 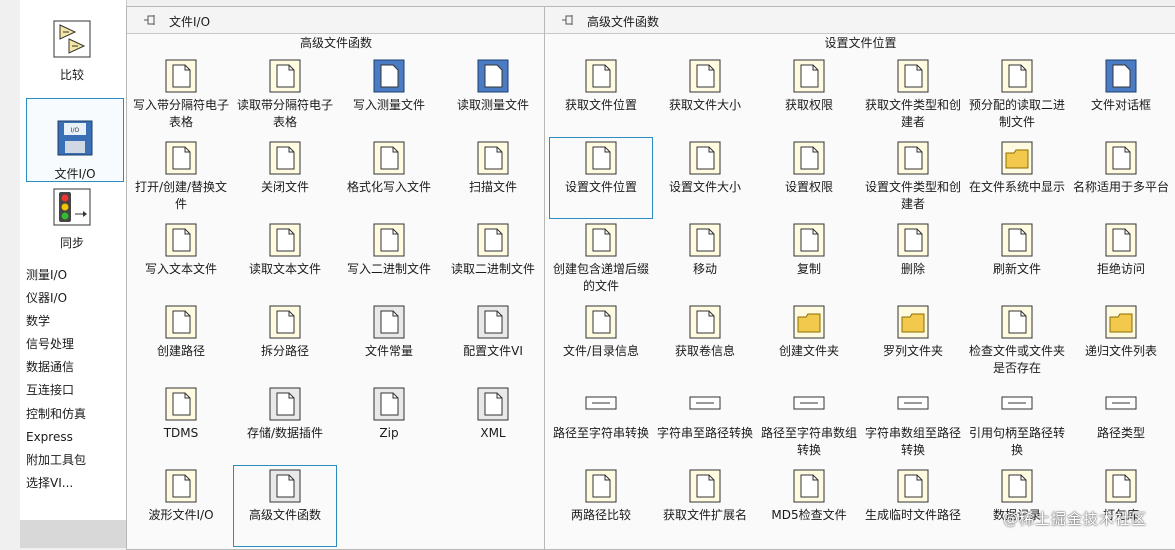 I want to click on palette-item: 刷新文件, so click(x=1017, y=260).